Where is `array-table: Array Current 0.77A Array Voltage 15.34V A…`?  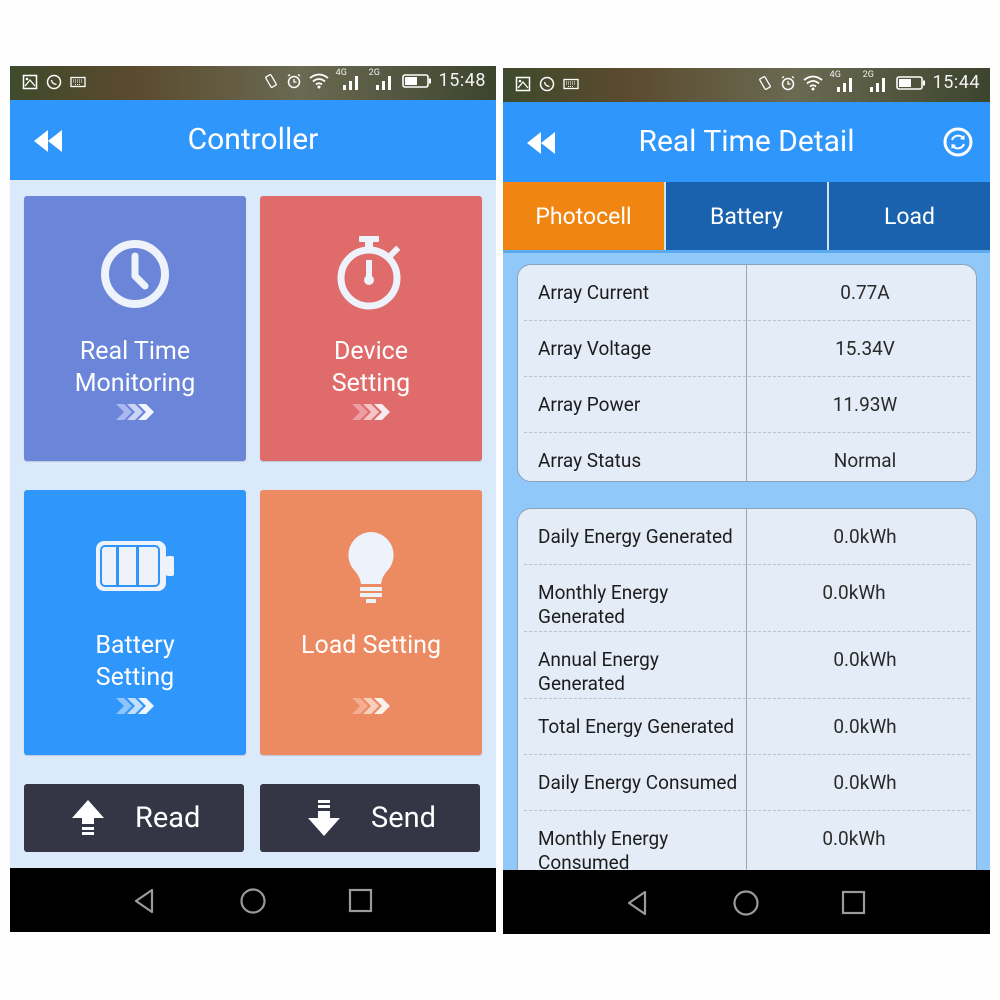
array-table: Array Current 0.77A Array Voltage 15.34V A… is located at coordinates (747, 373).